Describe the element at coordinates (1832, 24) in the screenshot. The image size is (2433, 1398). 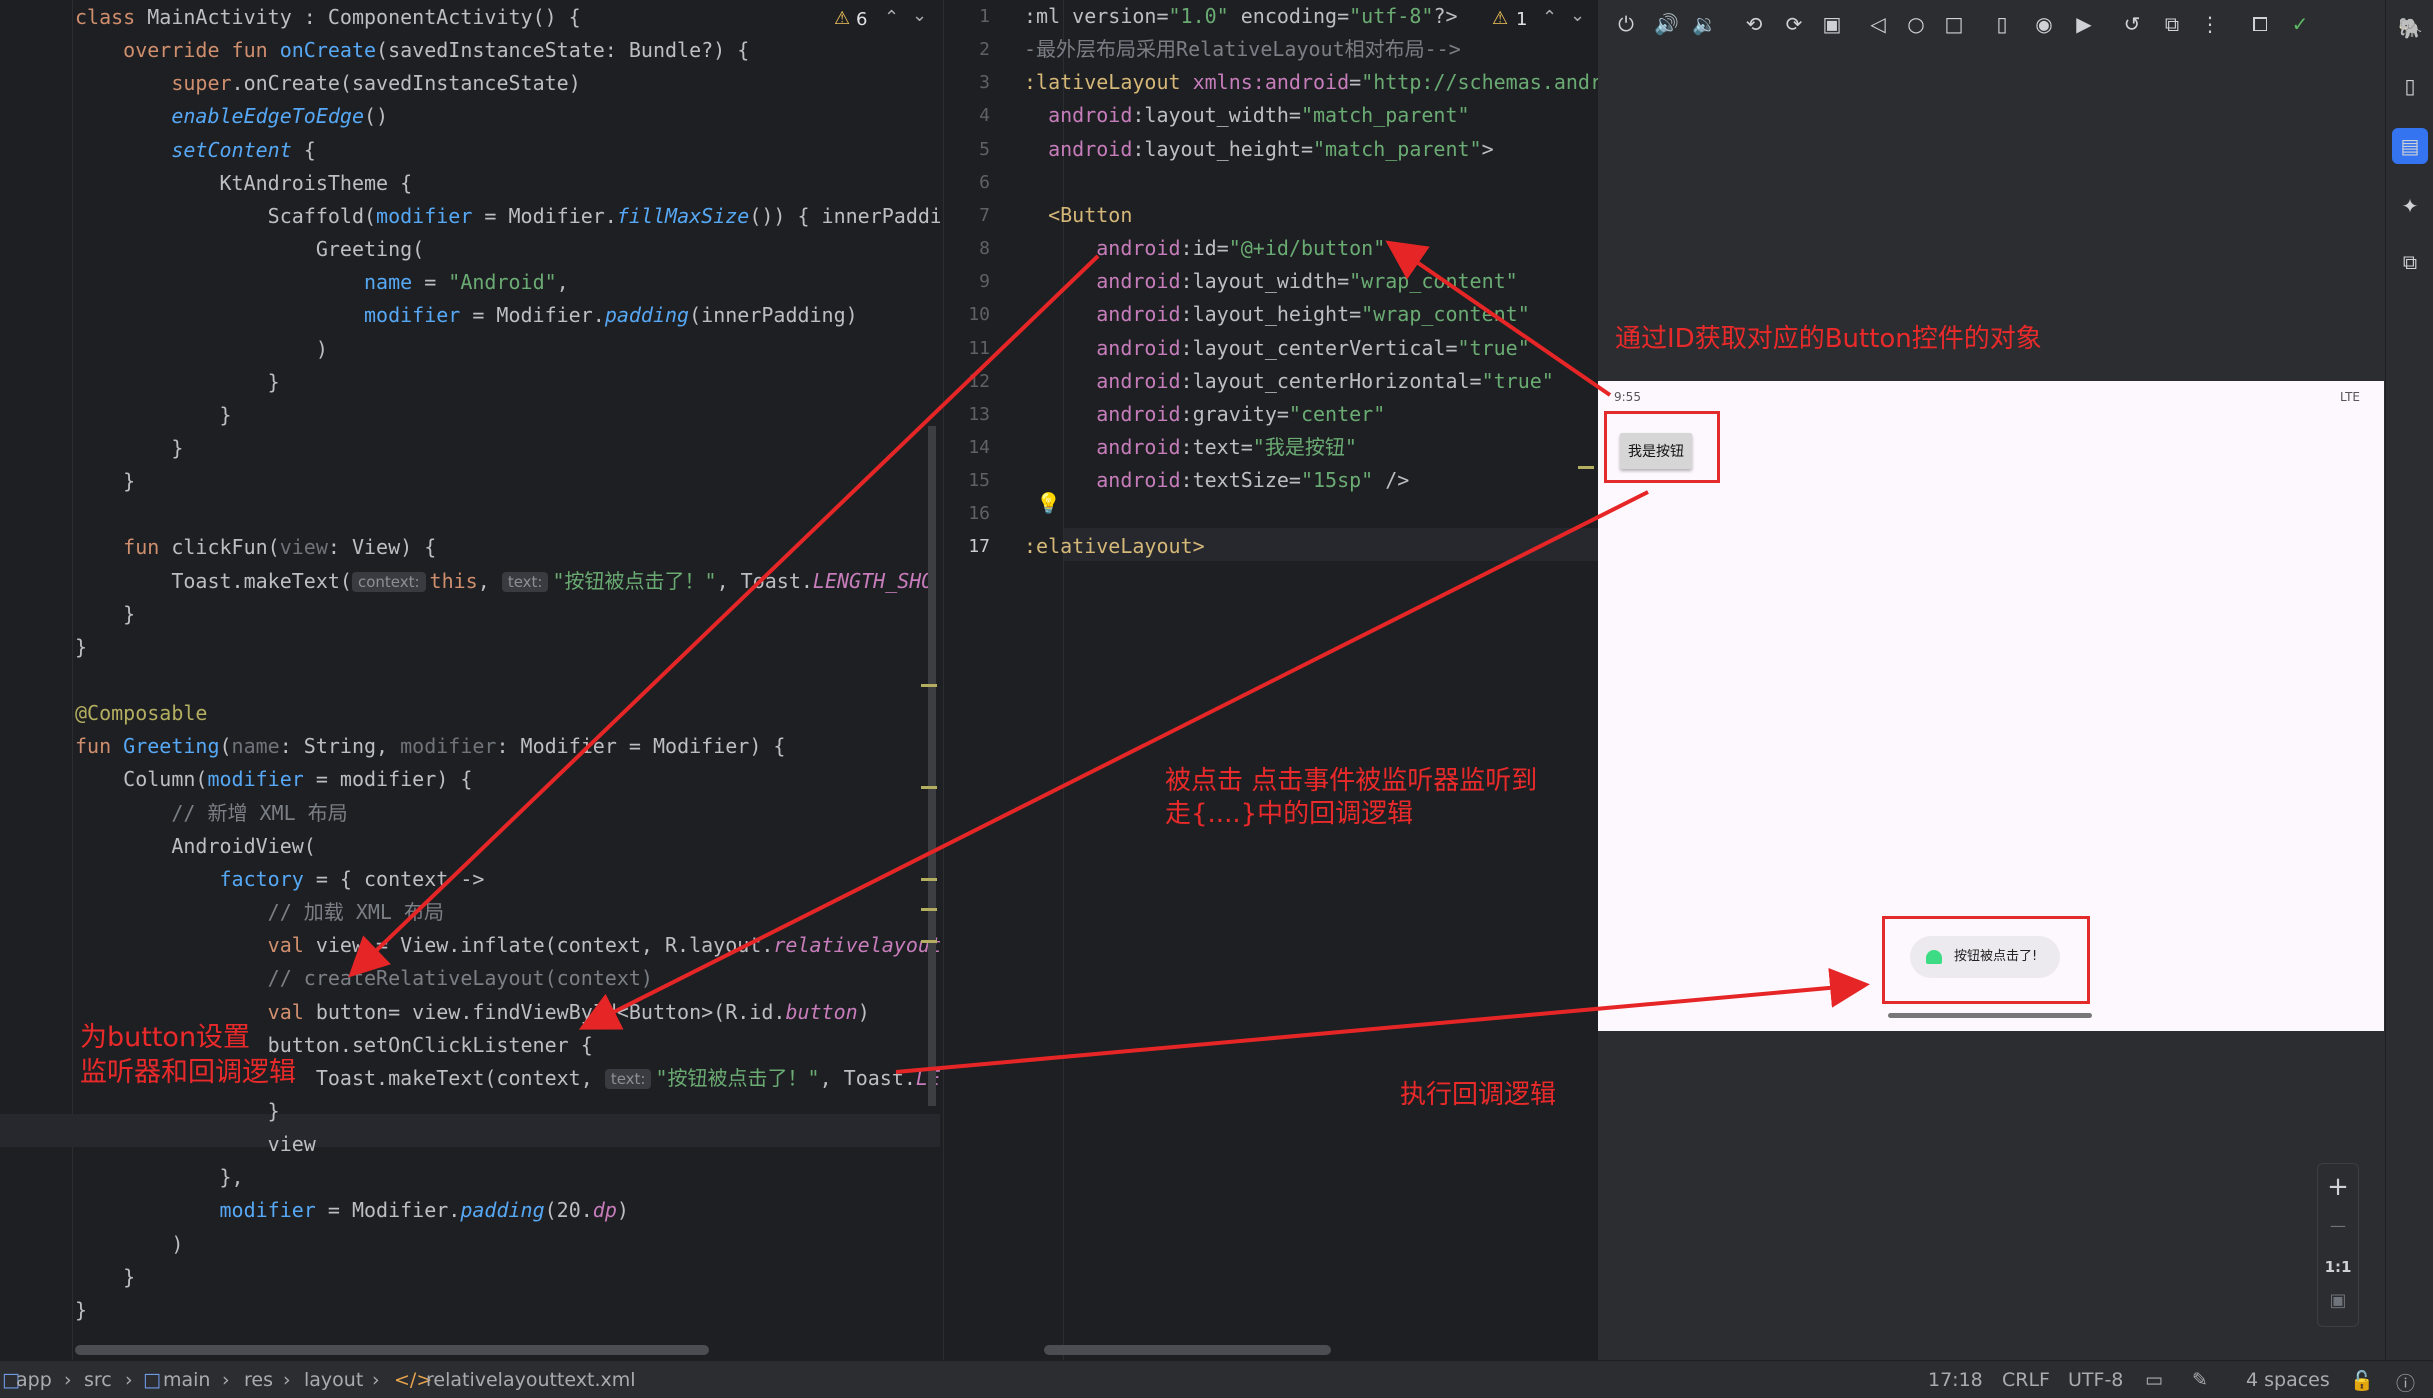
I see `fold-icon: ▣` at that location.